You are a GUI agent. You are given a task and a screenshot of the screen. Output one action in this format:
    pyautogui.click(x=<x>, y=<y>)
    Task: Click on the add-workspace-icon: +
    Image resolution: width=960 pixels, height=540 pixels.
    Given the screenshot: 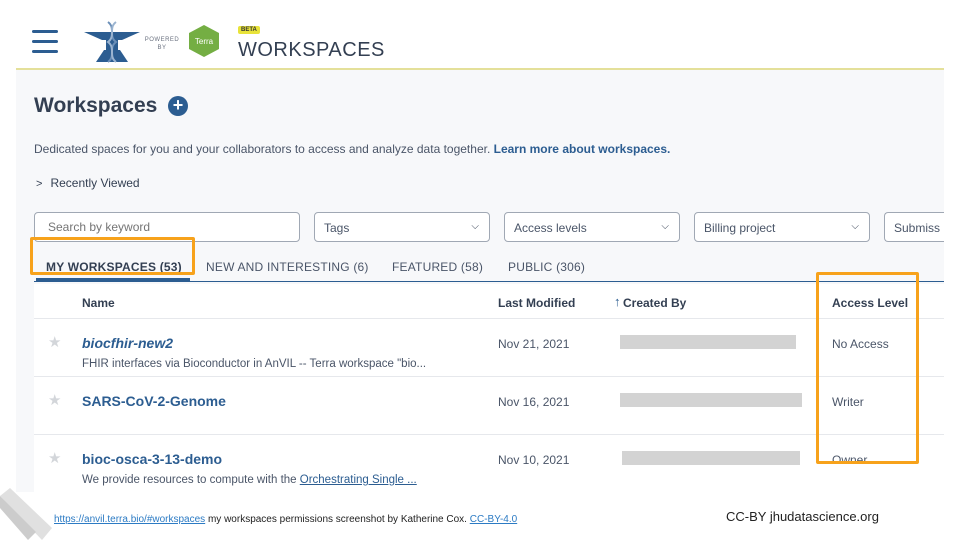 What is the action you would take?
    pyautogui.click(x=178, y=106)
    